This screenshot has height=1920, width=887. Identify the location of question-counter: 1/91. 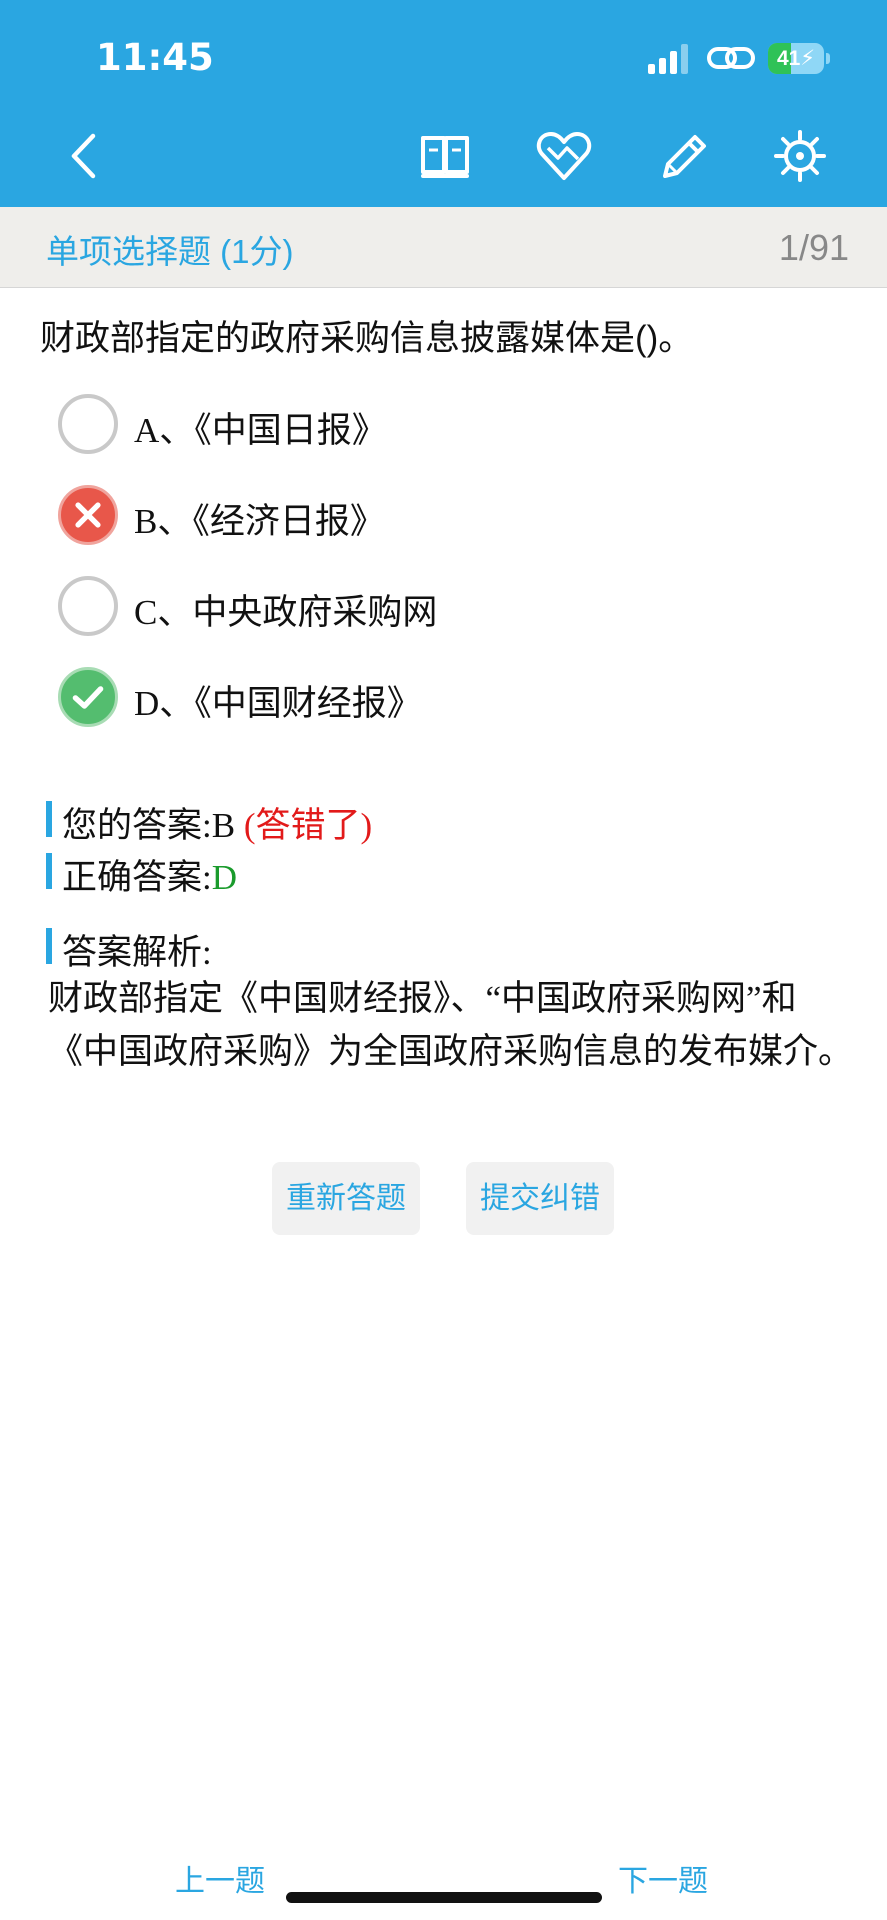
(813, 247).